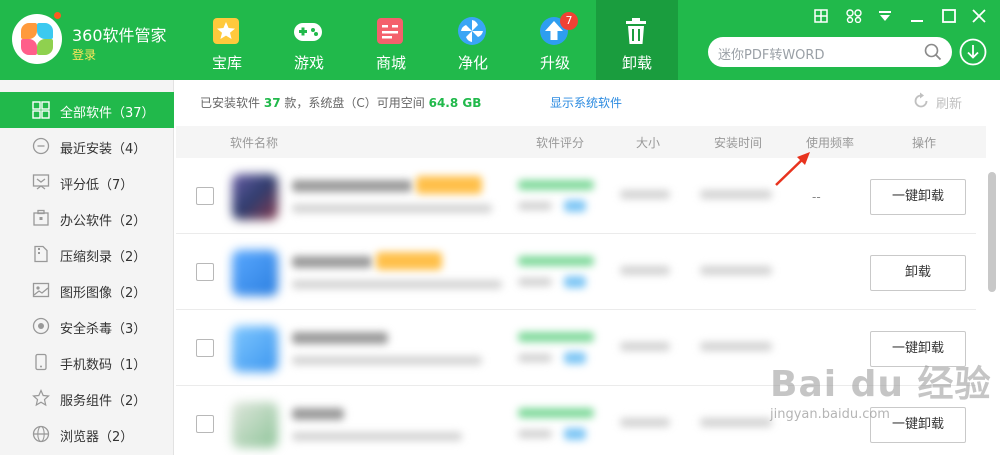 Image resolution: width=1000 pixels, height=455 pixels. What do you see at coordinates (979, 16) in the screenshot?
I see `close-icon` at bounding box center [979, 16].